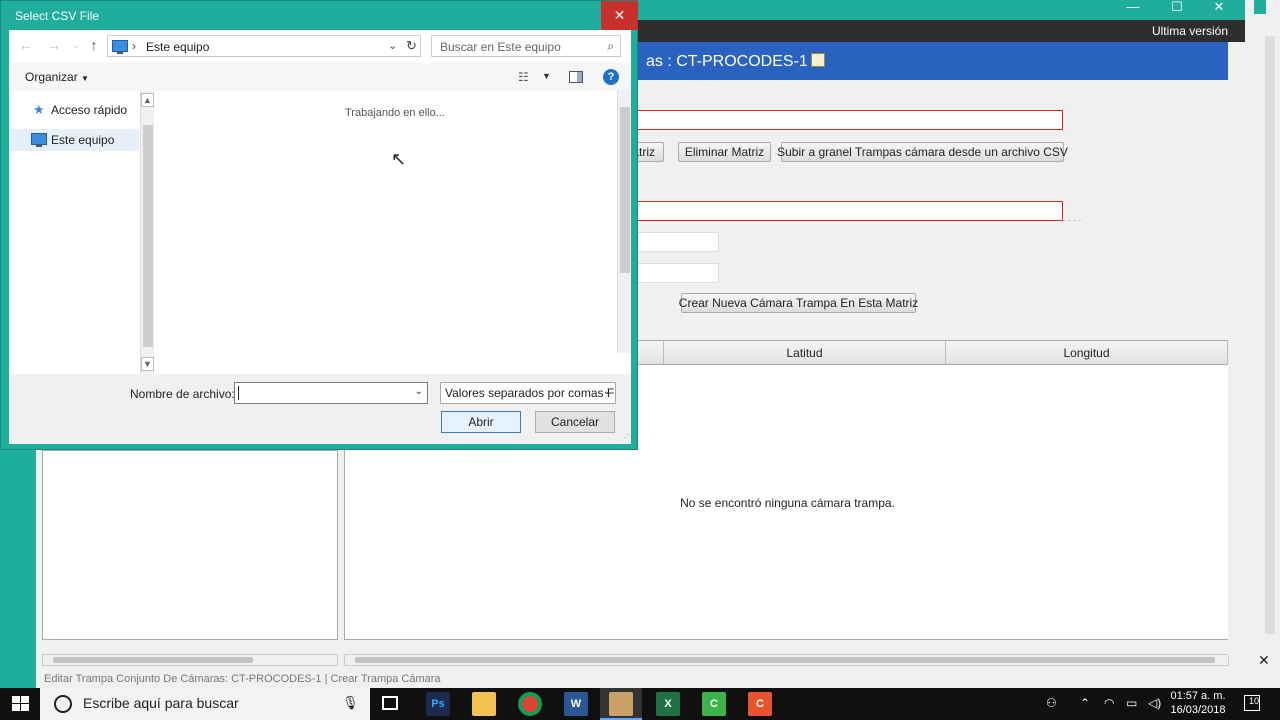  I want to click on taskbar-clock: 01:57 a. m. 16/03/2018, so click(1198, 703).